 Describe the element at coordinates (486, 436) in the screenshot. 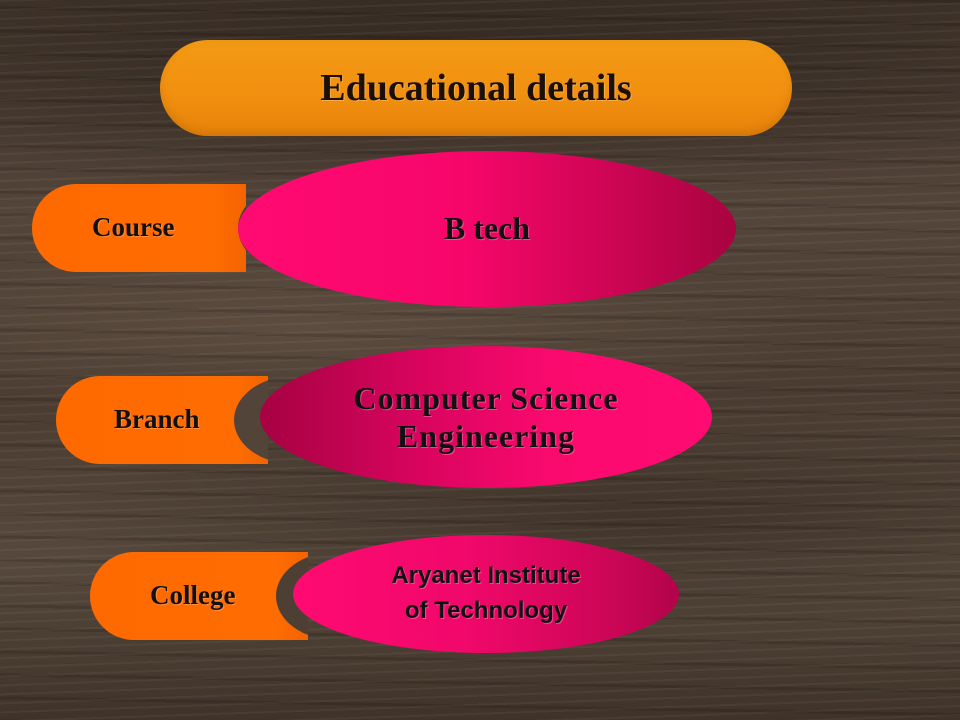

I see `branch-value-line-2: Engineering` at that location.